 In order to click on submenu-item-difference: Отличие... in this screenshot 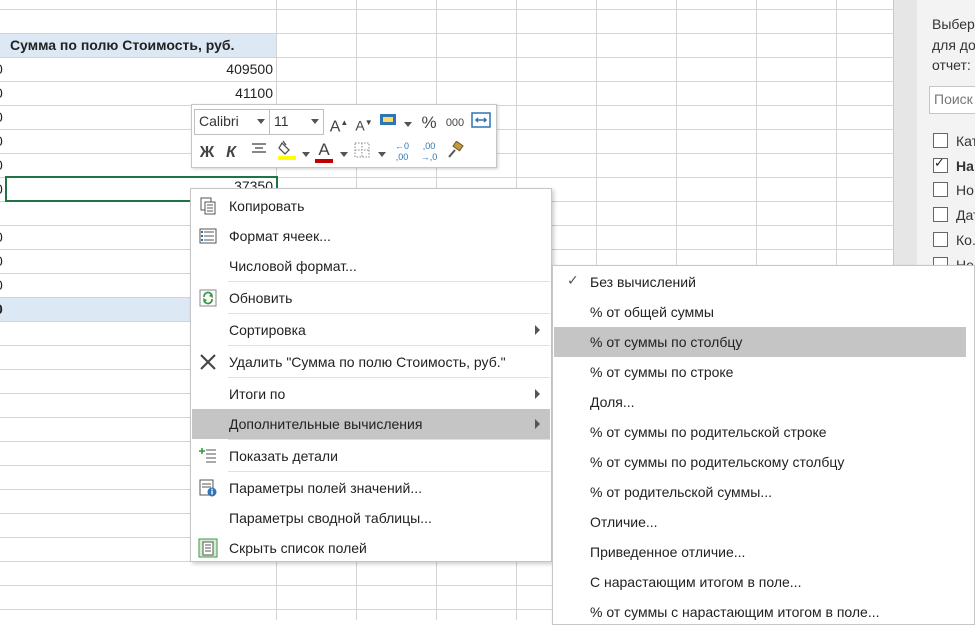, I will do `click(760, 522)`.